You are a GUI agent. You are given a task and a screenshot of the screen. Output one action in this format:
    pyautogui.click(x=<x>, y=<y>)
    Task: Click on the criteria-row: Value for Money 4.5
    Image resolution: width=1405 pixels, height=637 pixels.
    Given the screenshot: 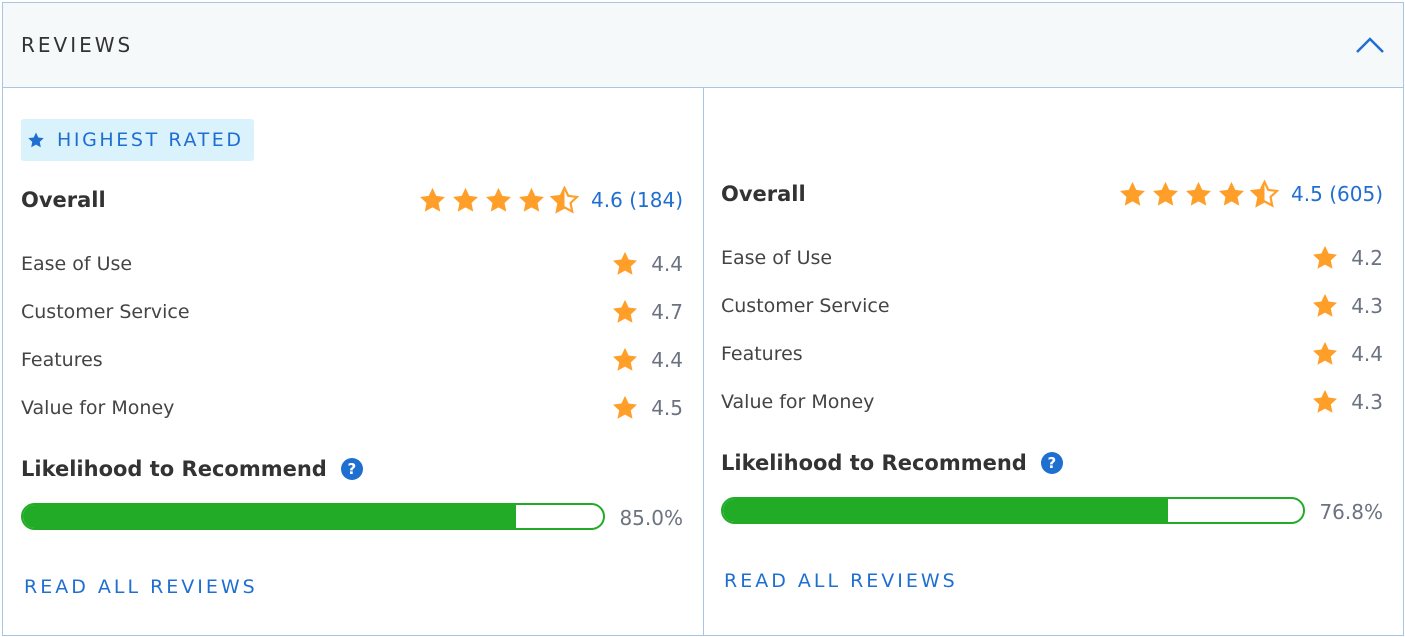 What is the action you would take?
    pyautogui.click(x=352, y=407)
    